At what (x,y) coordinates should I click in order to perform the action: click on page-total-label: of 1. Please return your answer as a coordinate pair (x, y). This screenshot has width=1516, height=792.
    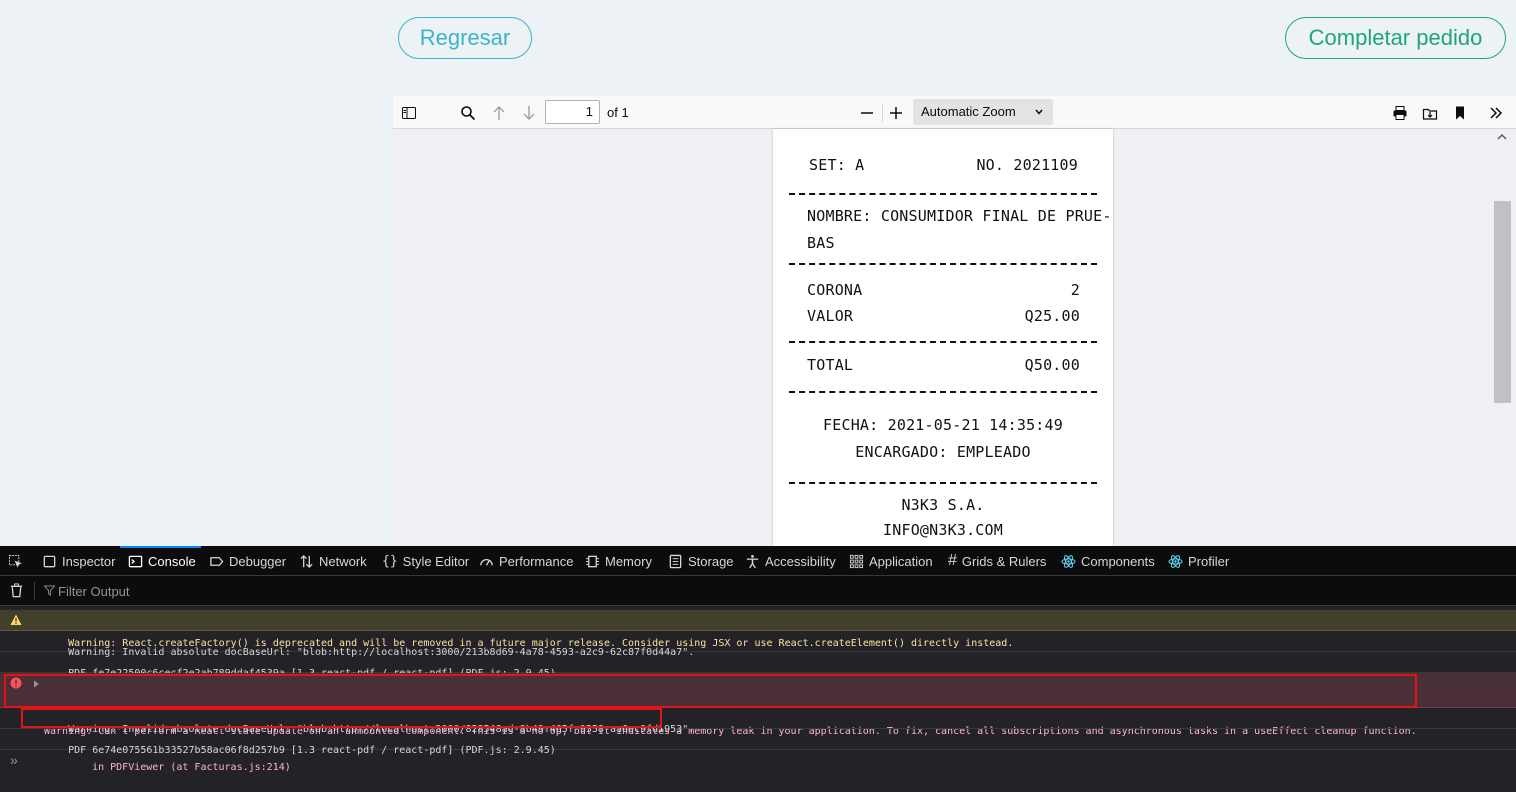
    Looking at the image, I should click on (618, 112).